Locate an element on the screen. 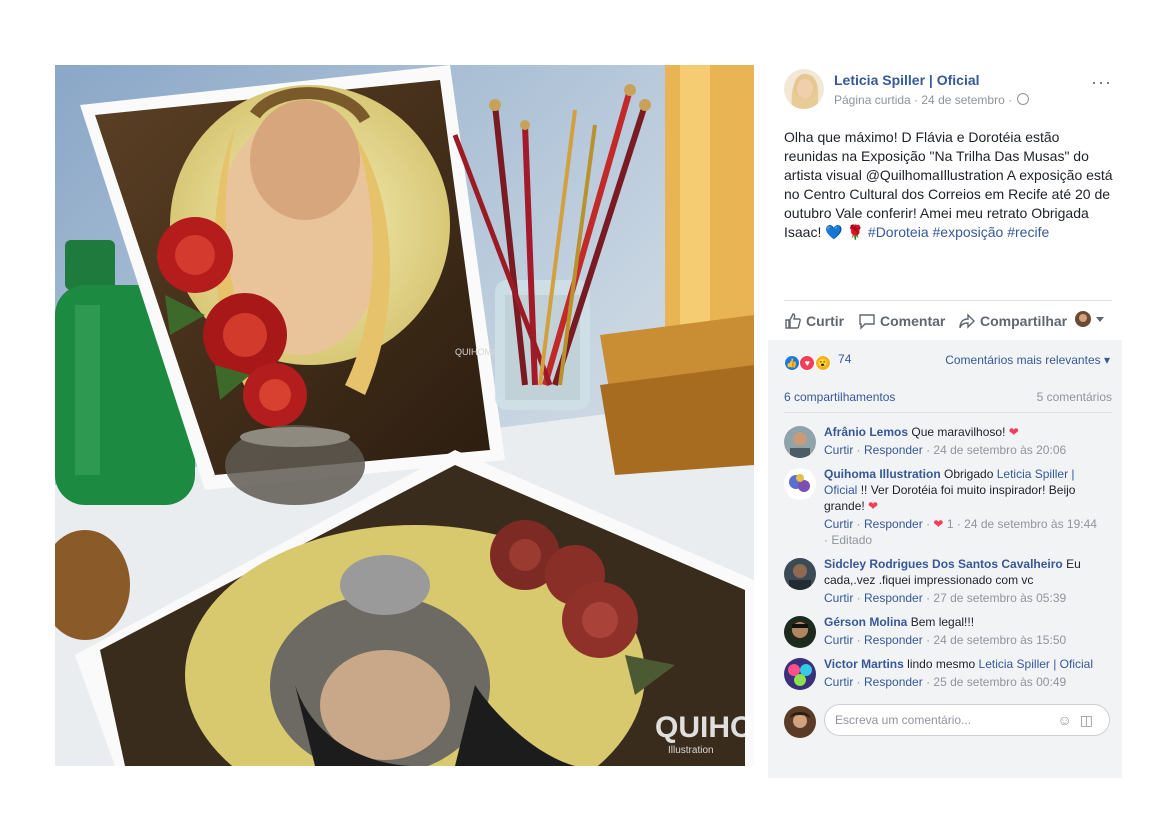 This screenshot has height=827, width=1169. comment-time: 24 de setembro às 19:44 is located at coordinates (1030, 524).